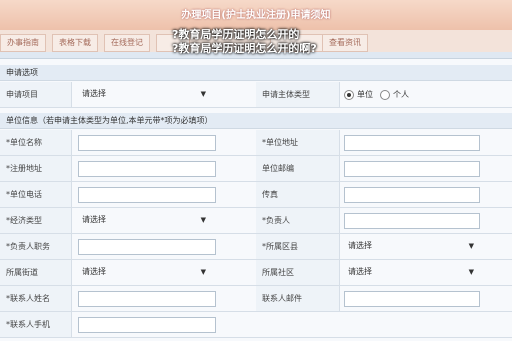 This screenshot has width=512, height=341. I want to click on select-district-value: 请选择, so click(360, 245).